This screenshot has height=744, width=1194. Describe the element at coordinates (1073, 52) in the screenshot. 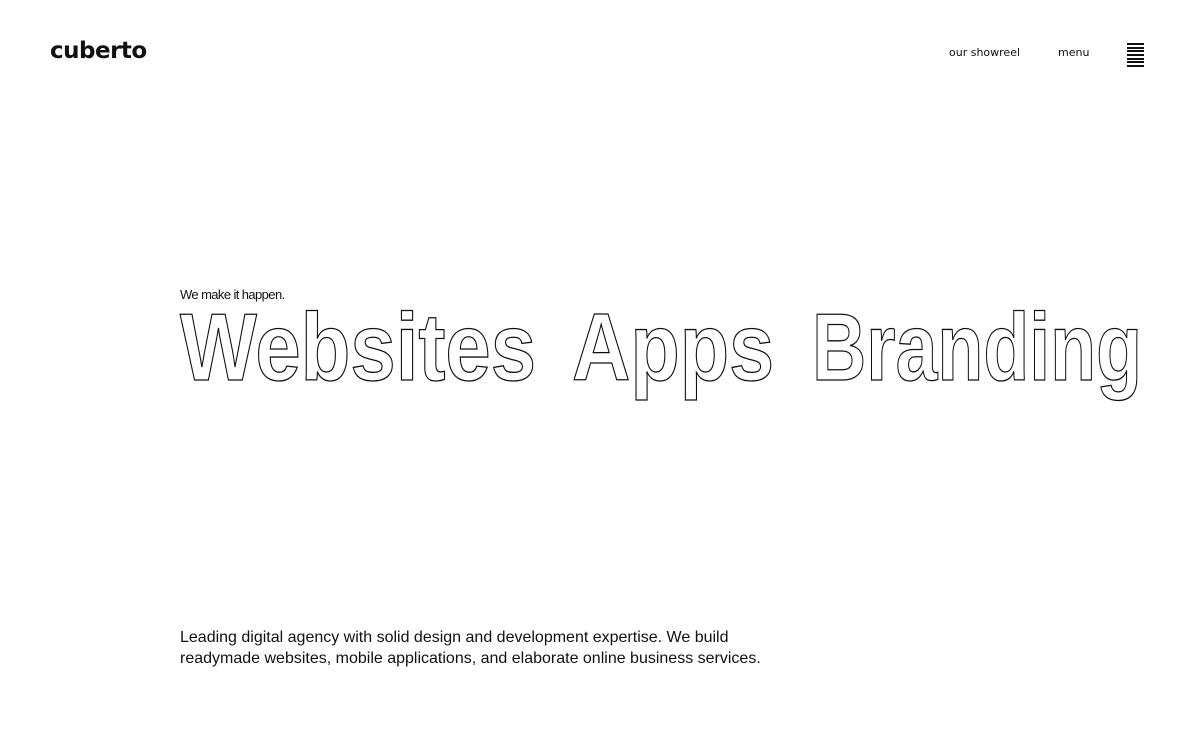

I see `menu-link: menu` at that location.